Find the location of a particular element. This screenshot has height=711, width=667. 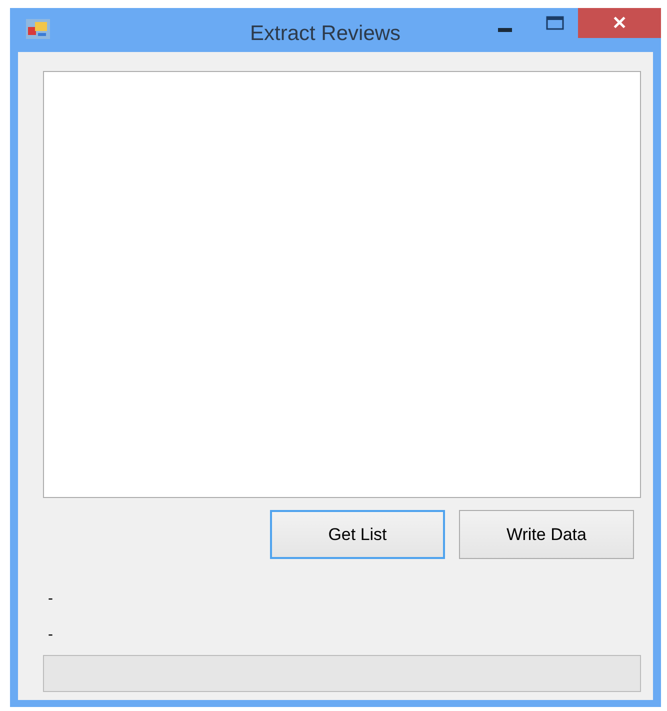

maximize-button is located at coordinates (555, 23).